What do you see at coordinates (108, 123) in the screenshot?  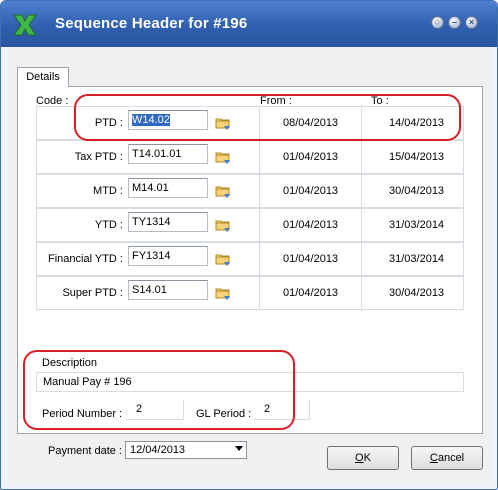 I see `row-label: PTD :` at bounding box center [108, 123].